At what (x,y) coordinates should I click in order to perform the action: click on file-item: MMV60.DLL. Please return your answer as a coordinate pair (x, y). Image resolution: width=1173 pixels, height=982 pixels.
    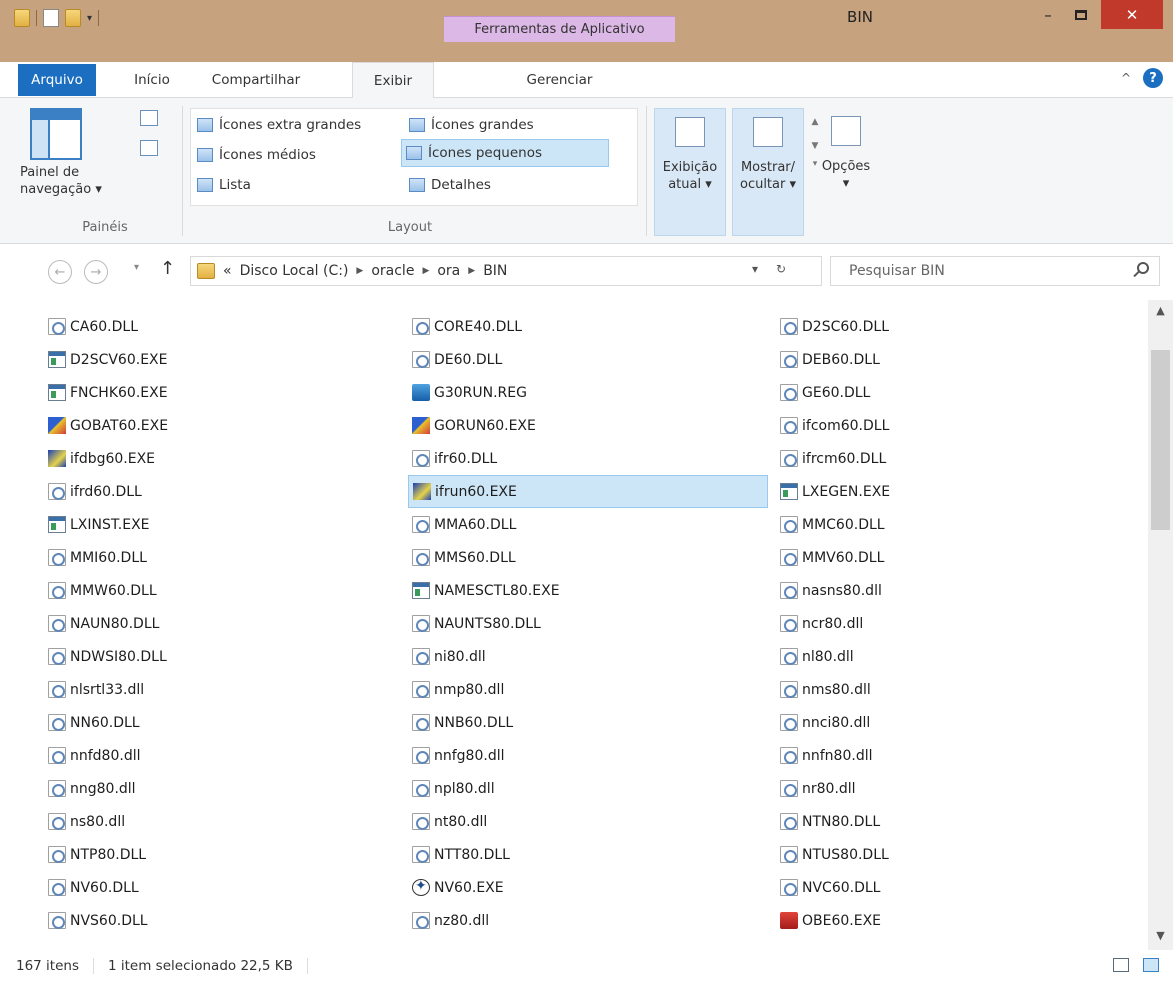
    Looking at the image, I should click on (956, 557).